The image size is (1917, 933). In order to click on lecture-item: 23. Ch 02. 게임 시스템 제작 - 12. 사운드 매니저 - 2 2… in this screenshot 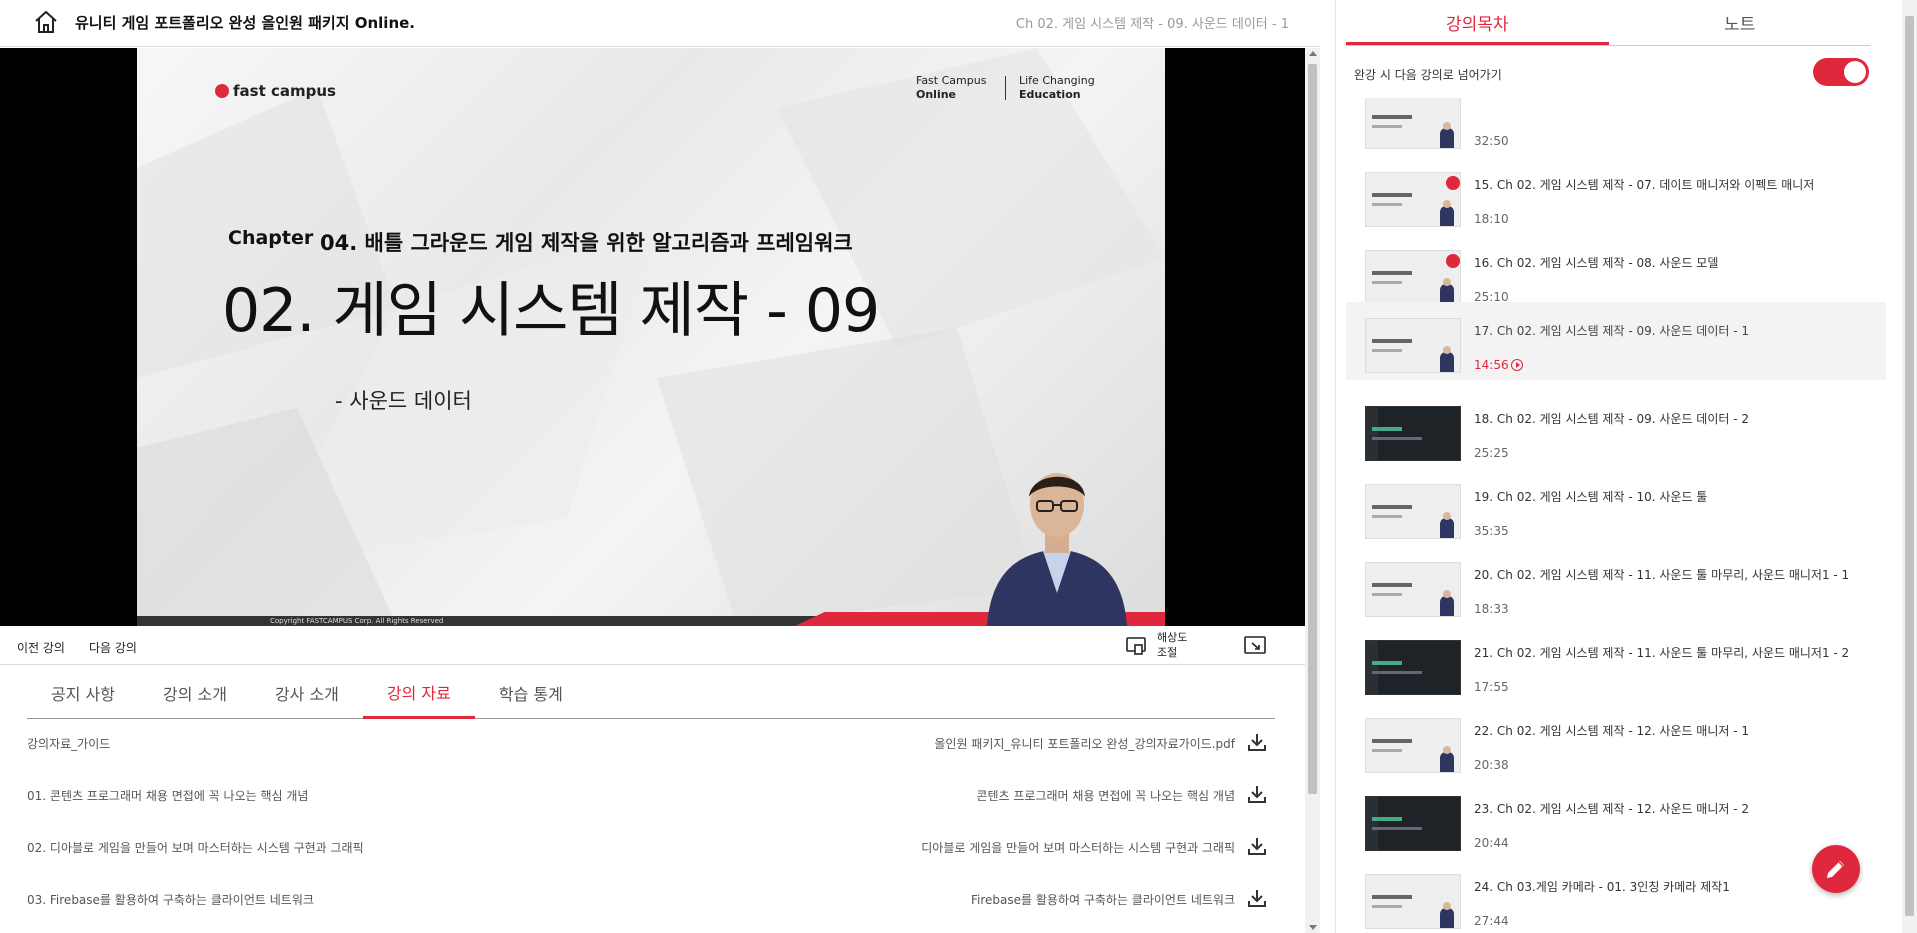, I will do `click(1616, 819)`.